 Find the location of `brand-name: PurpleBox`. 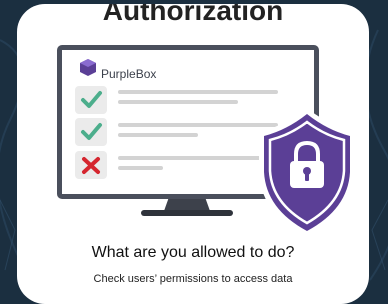

brand-name: PurpleBox is located at coordinates (129, 74).